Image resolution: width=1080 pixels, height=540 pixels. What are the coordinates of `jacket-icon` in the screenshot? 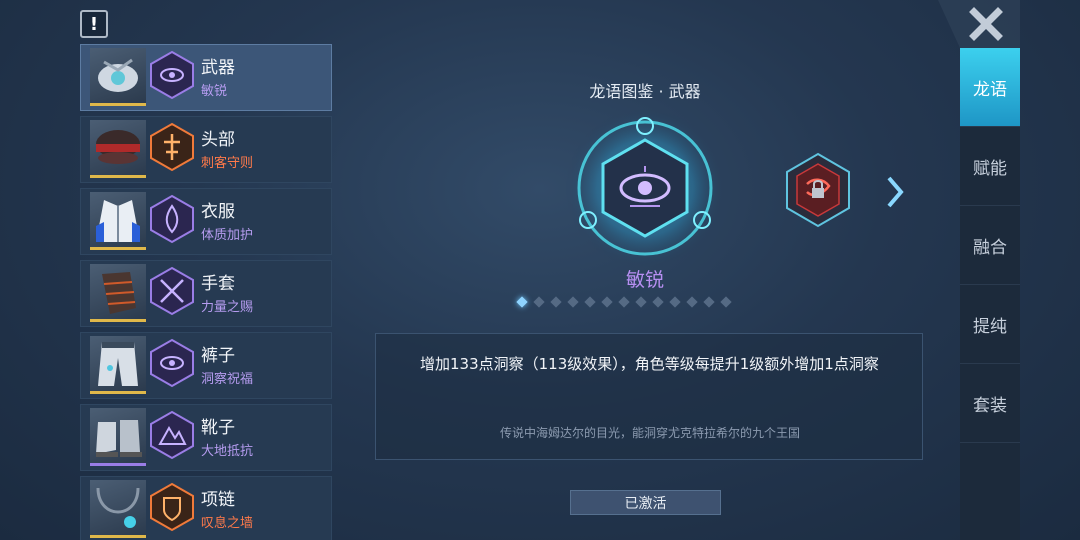 It's located at (118, 221).